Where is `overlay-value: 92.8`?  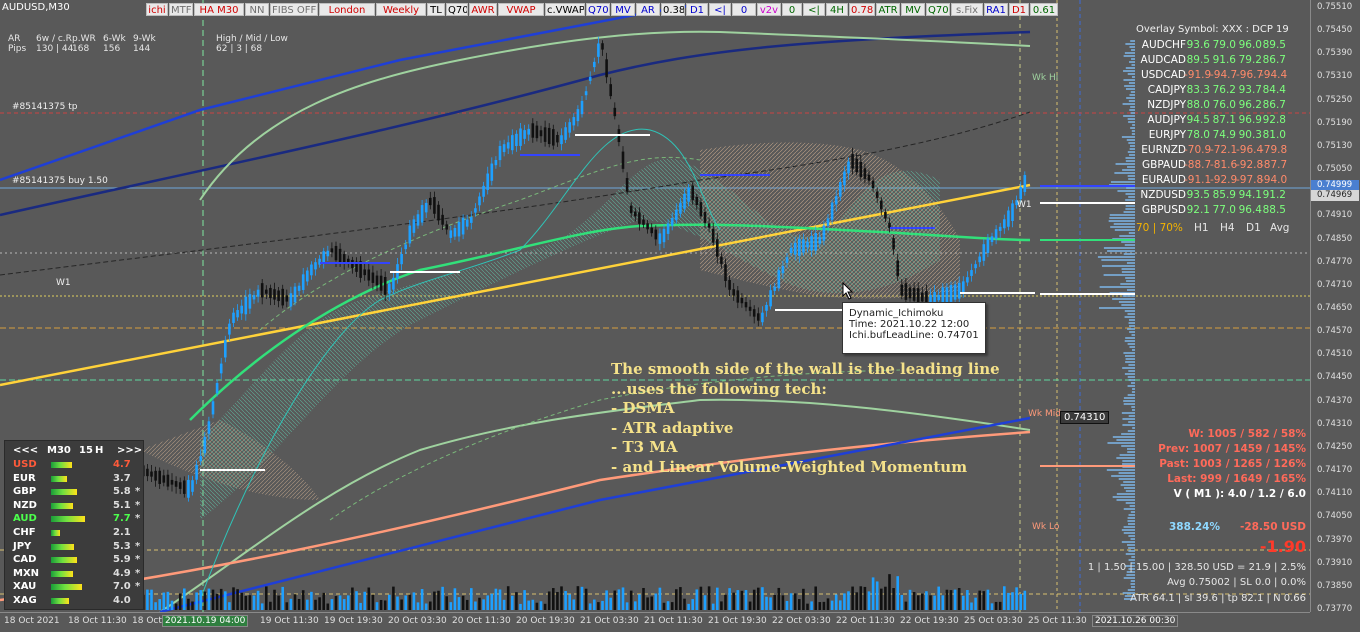 overlay-value: 92.8 is located at coordinates (1274, 120).